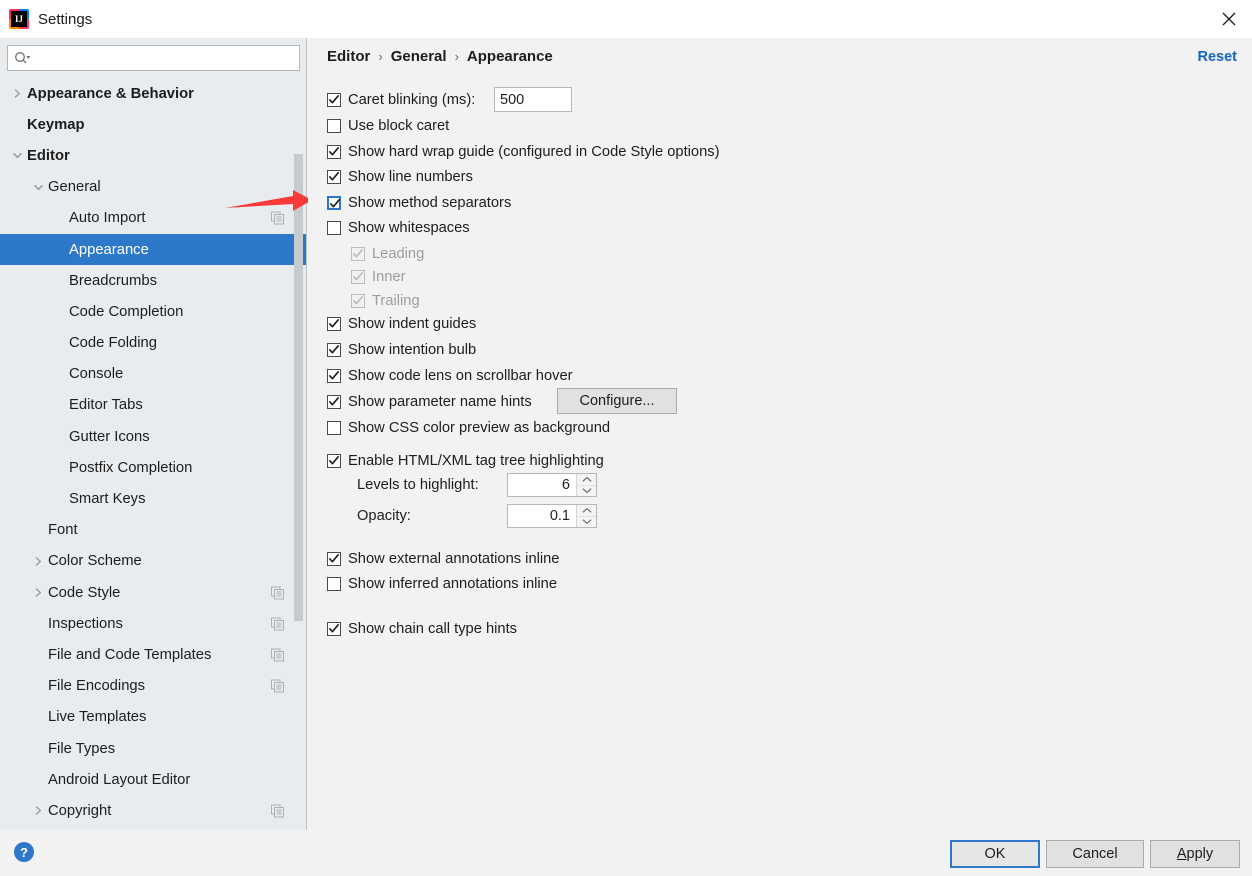 The image size is (1252, 876). What do you see at coordinates (65, 19) in the screenshot?
I see `window-title: Settings` at bounding box center [65, 19].